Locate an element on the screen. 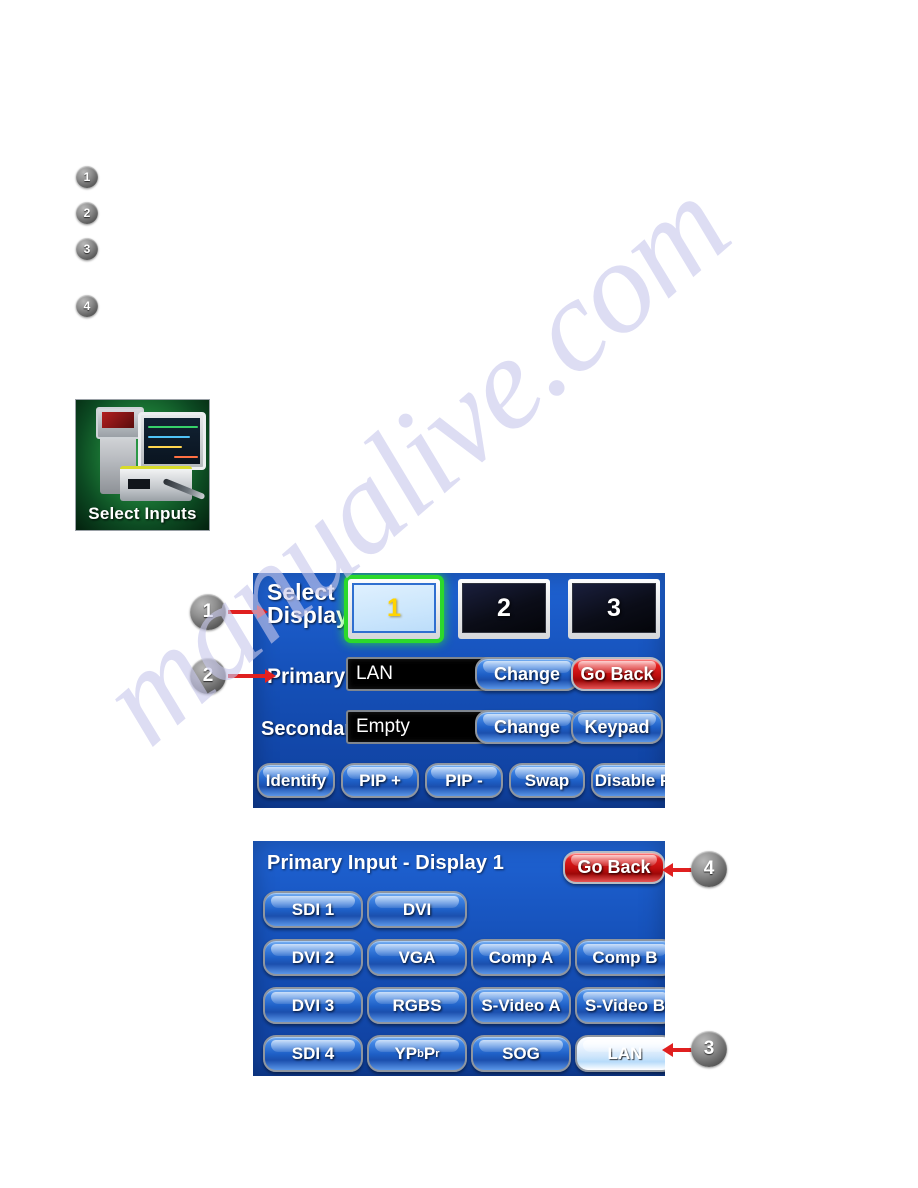  margin-marker-3: 3 is located at coordinates (87, 249).